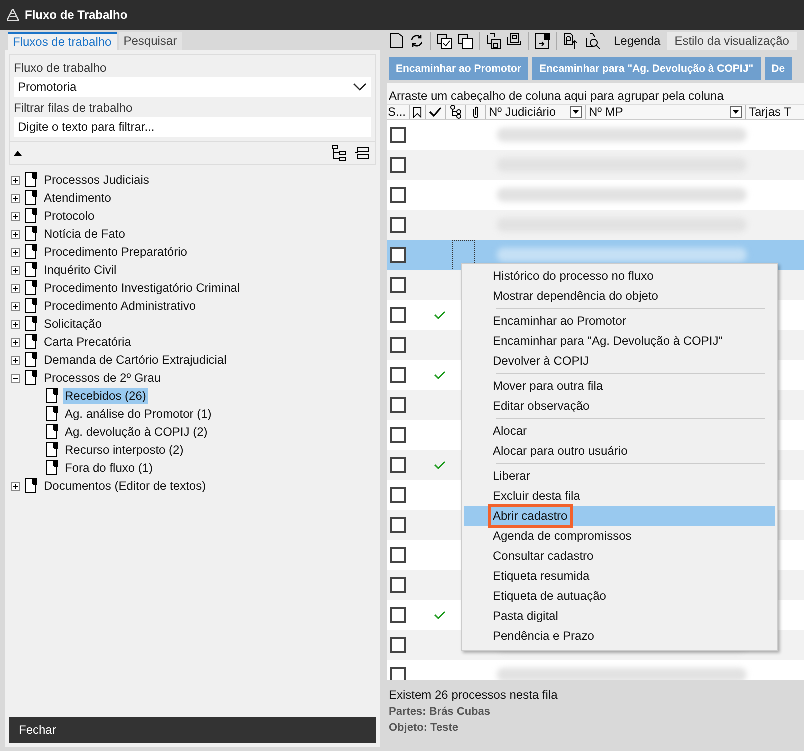  I want to click on field-label: Filtrar filas de trabalho, so click(74, 108).